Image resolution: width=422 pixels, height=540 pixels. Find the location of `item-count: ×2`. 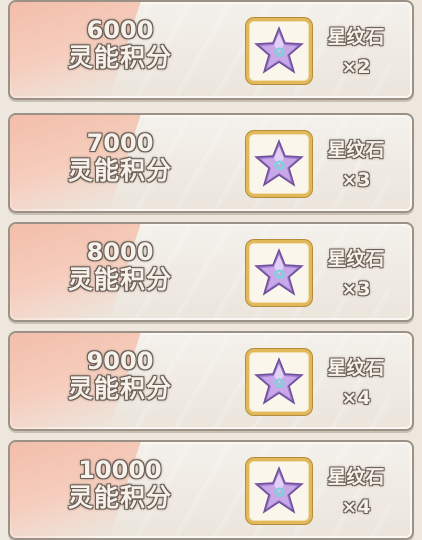

item-count: ×2 is located at coordinates (356, 67).